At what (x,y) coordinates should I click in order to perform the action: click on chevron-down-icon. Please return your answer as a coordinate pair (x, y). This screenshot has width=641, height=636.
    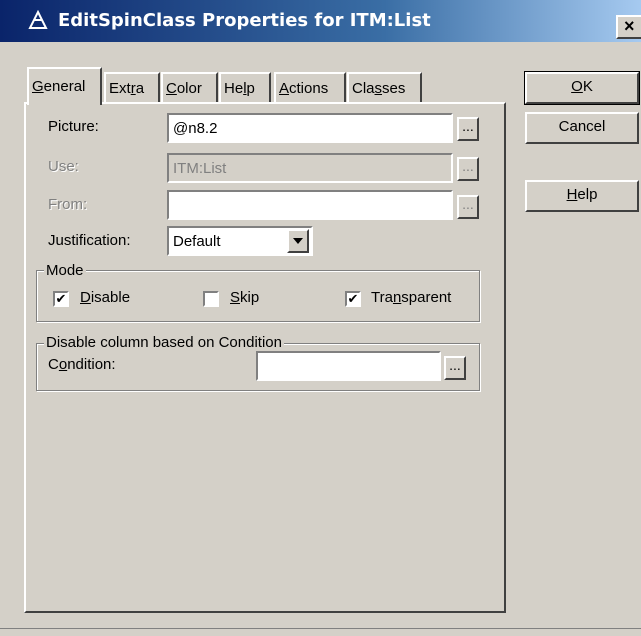
    Looking at the image, I should click on (298, 241).